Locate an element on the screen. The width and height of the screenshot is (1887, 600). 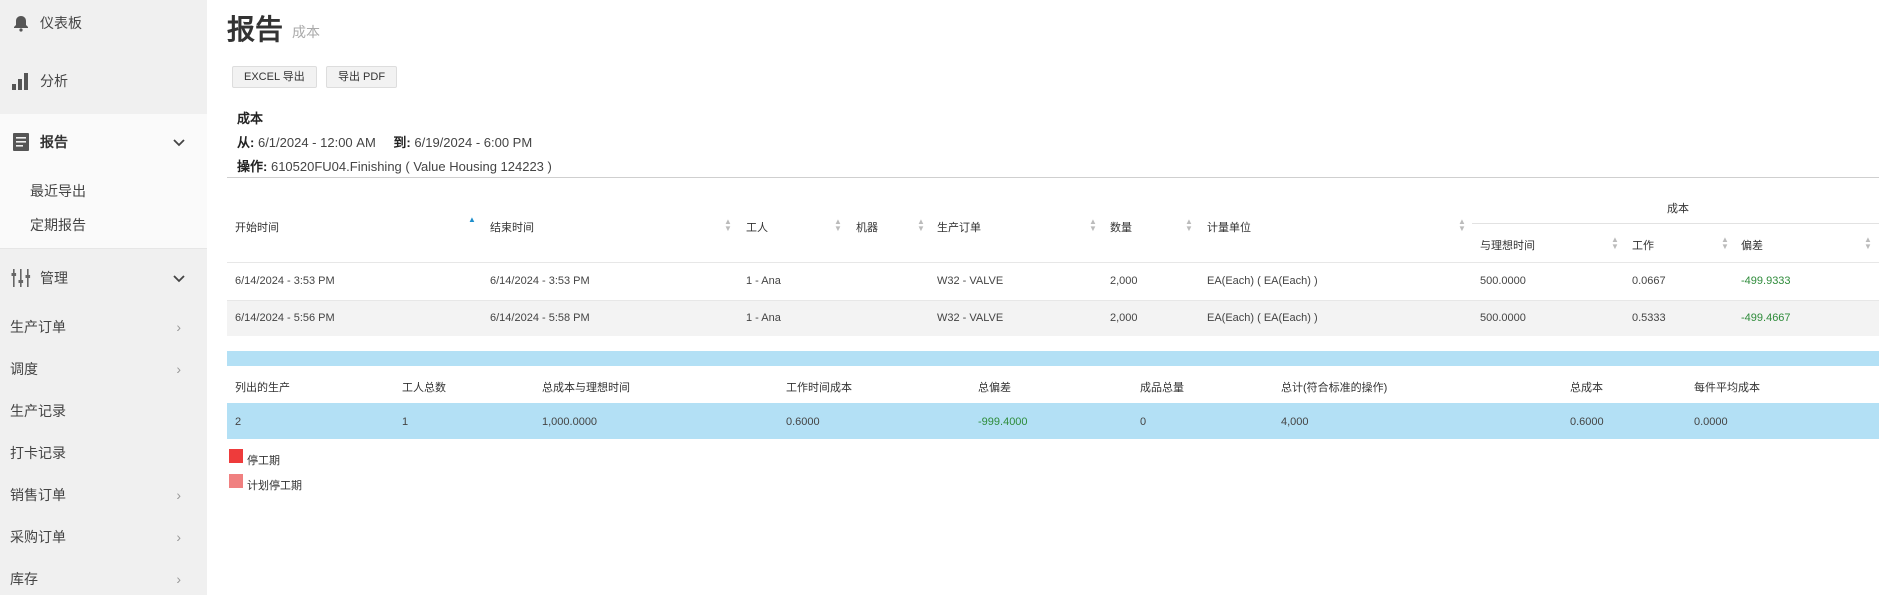
cell-production-order: W32 - VALVE is located at coordinates (970, 318).